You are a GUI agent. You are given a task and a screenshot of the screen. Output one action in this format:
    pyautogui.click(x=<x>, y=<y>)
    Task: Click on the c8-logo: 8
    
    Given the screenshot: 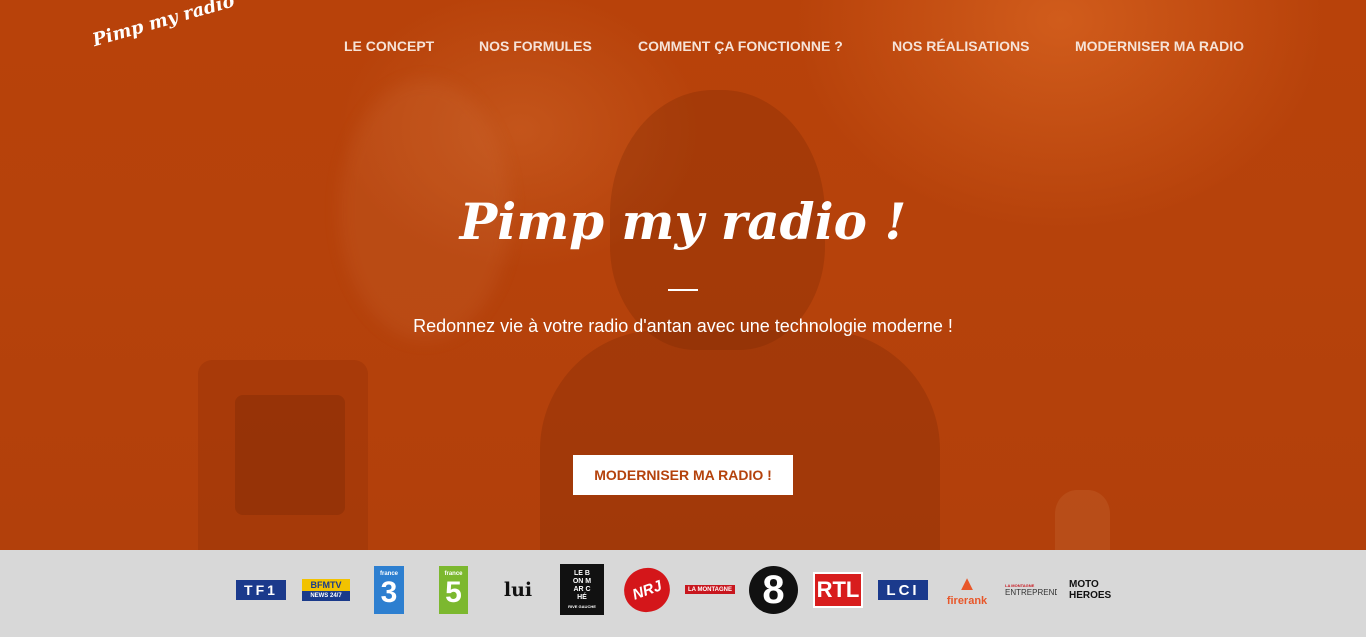 What is the action you would take?
    pyautogui.click(x=773, y=590)
    